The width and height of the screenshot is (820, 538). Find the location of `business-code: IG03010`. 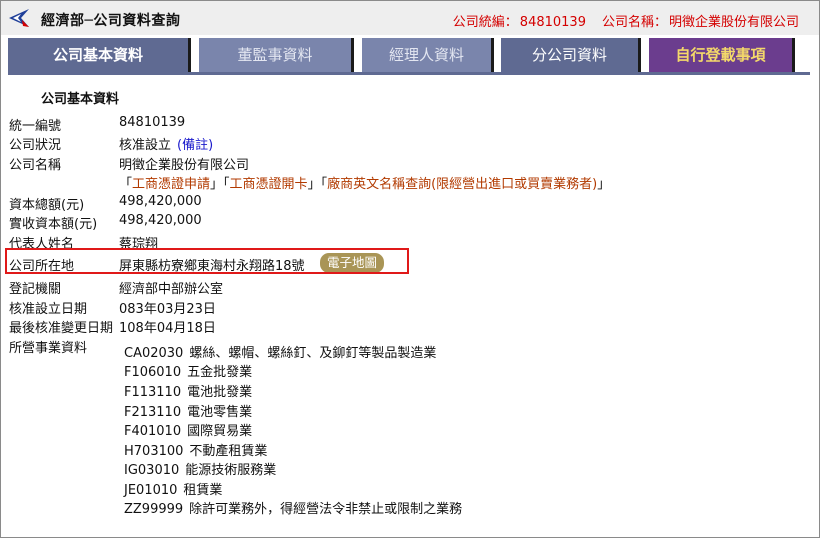

business-code: IG03010 is located at coordinates (152, 470).